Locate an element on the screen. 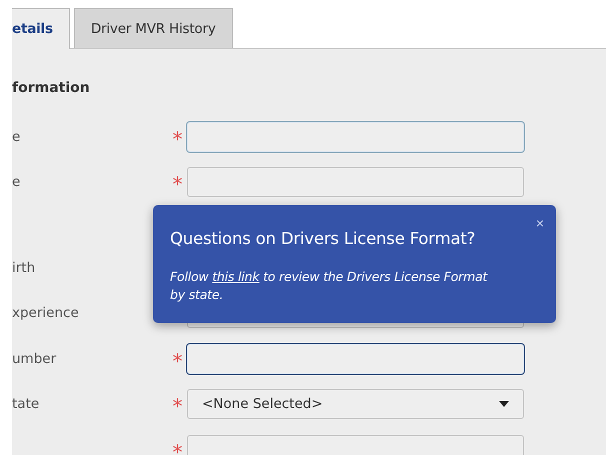 The image size is (606, 455). section-title: formation is located at coordinates (51, 87).